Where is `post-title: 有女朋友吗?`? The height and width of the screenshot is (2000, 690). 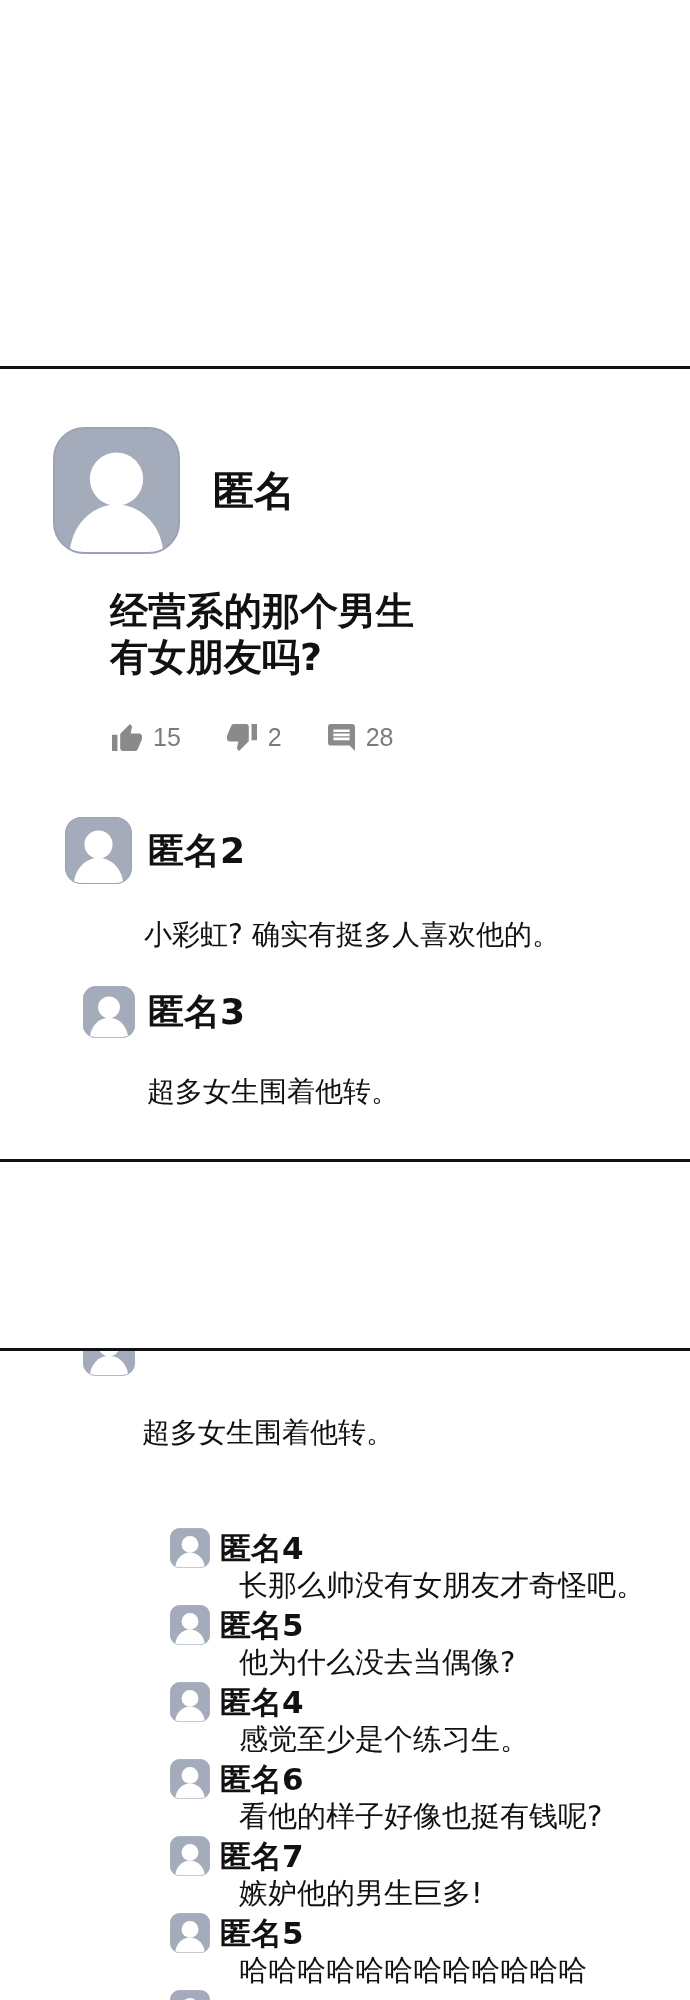
post-title: 有女朋友吗? is located at coordinates (216, 657).